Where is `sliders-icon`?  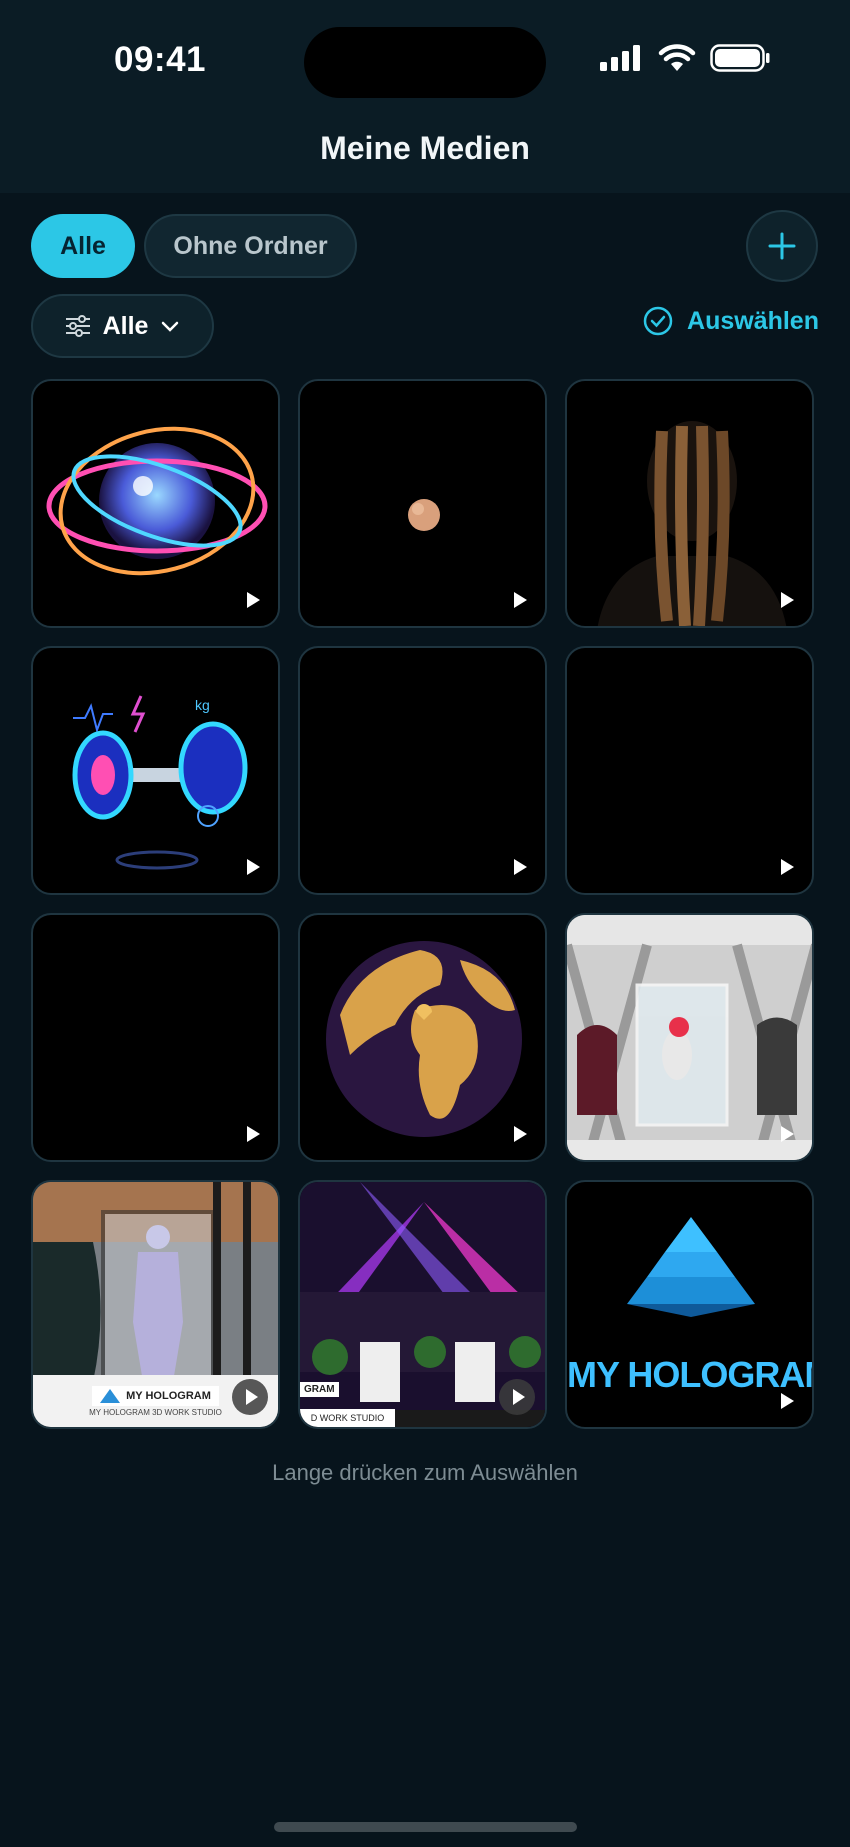 sliders-icon is located at coordinates (77, 326).